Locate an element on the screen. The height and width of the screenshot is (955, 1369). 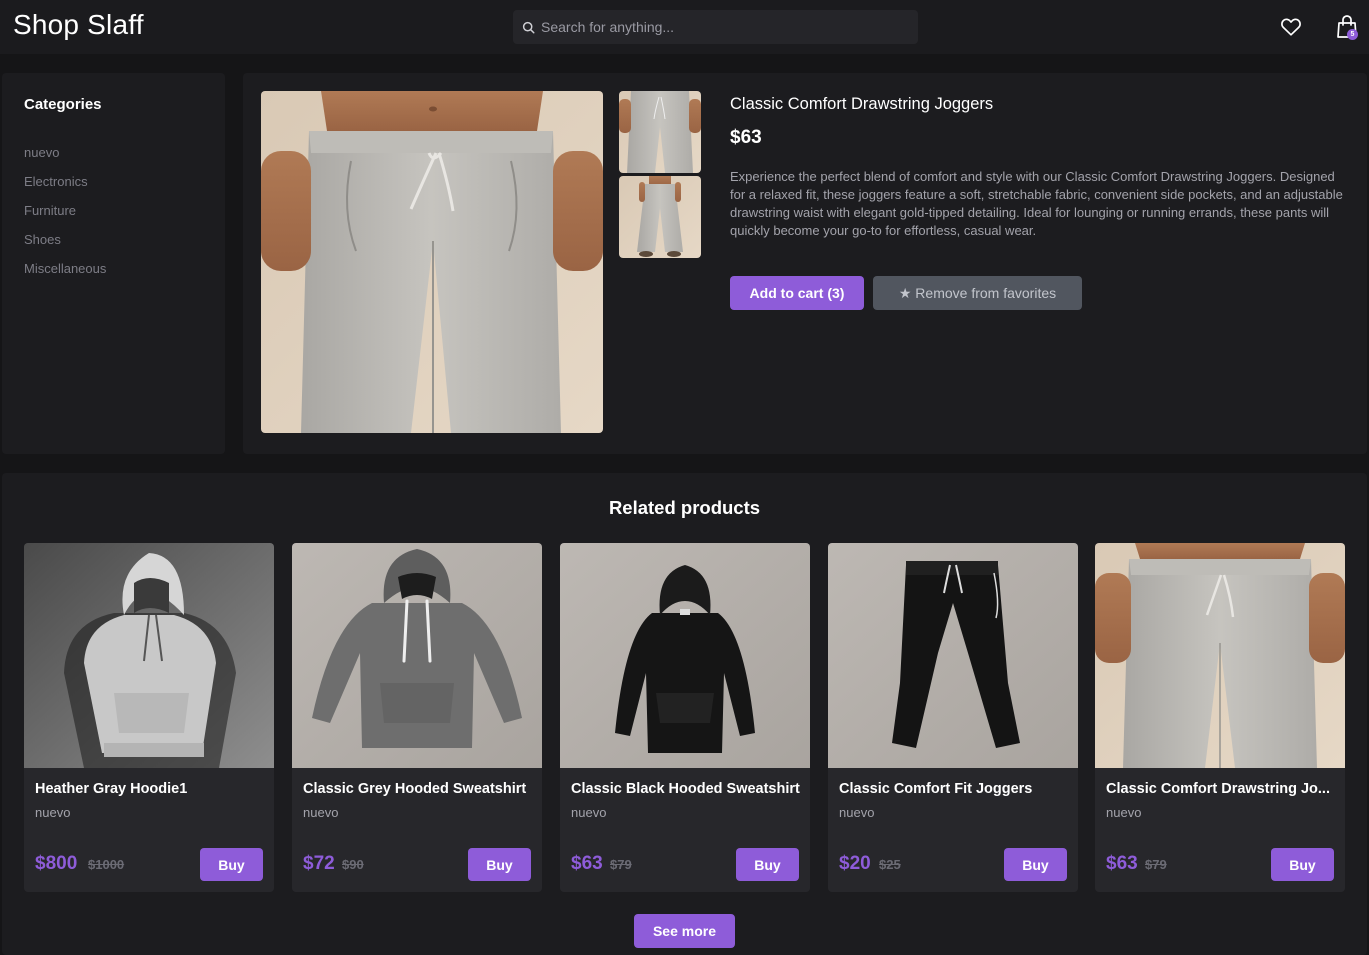
search-bar is located at coordinates (715, 27).